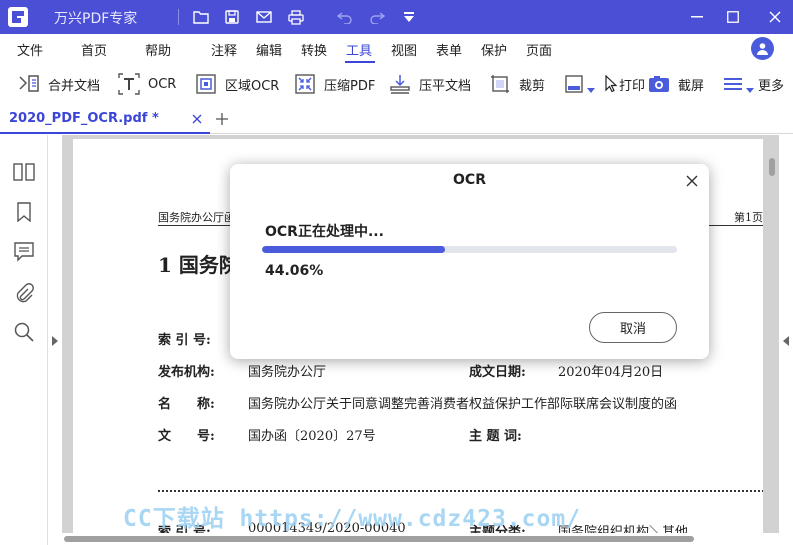 This screenshot has height=545, width=793. Describe the element at coordinates (24, 332) in the screenshot. I see `search-icon` at that location.